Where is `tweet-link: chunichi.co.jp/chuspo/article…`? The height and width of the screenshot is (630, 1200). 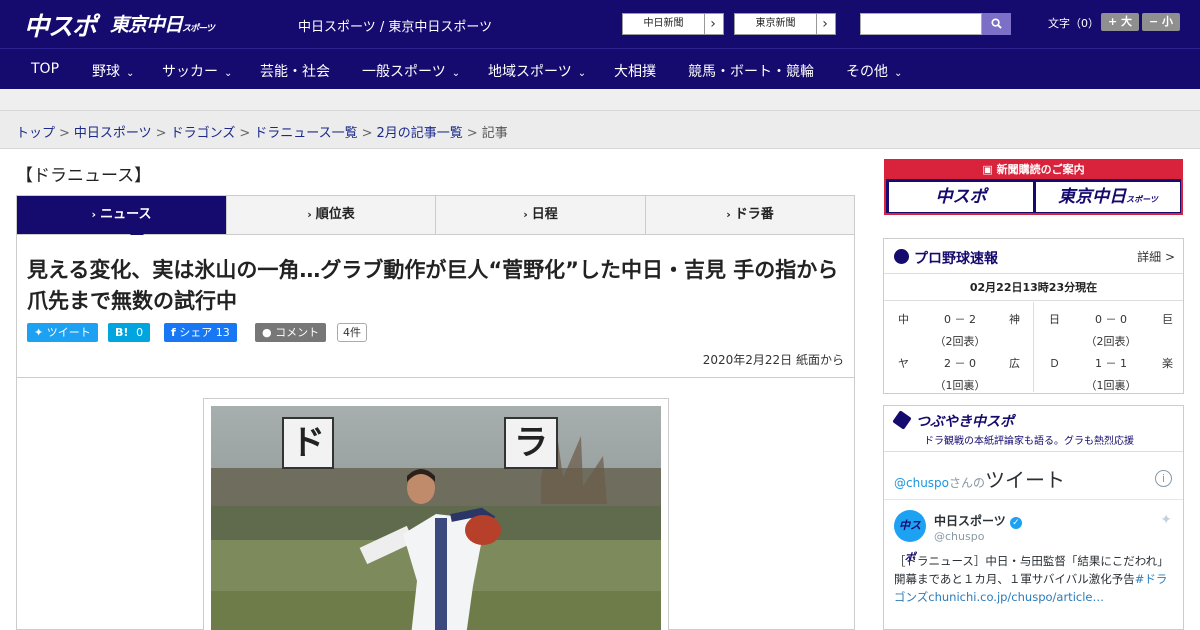 tweet-link: chunichi.co.jp/chuspo/article… is located at coordinates (1016, 597).